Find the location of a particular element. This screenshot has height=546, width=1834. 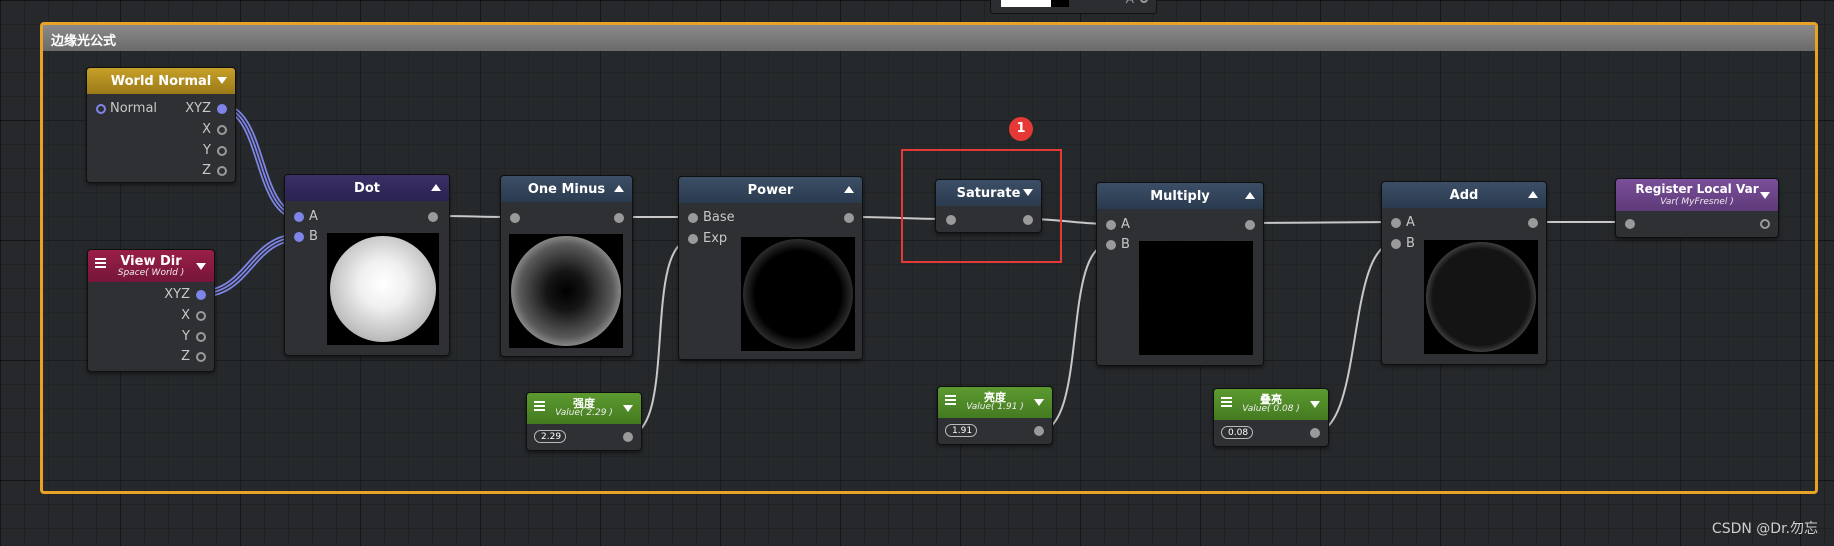

input-pin-normal is located at coordinates (101, 109).